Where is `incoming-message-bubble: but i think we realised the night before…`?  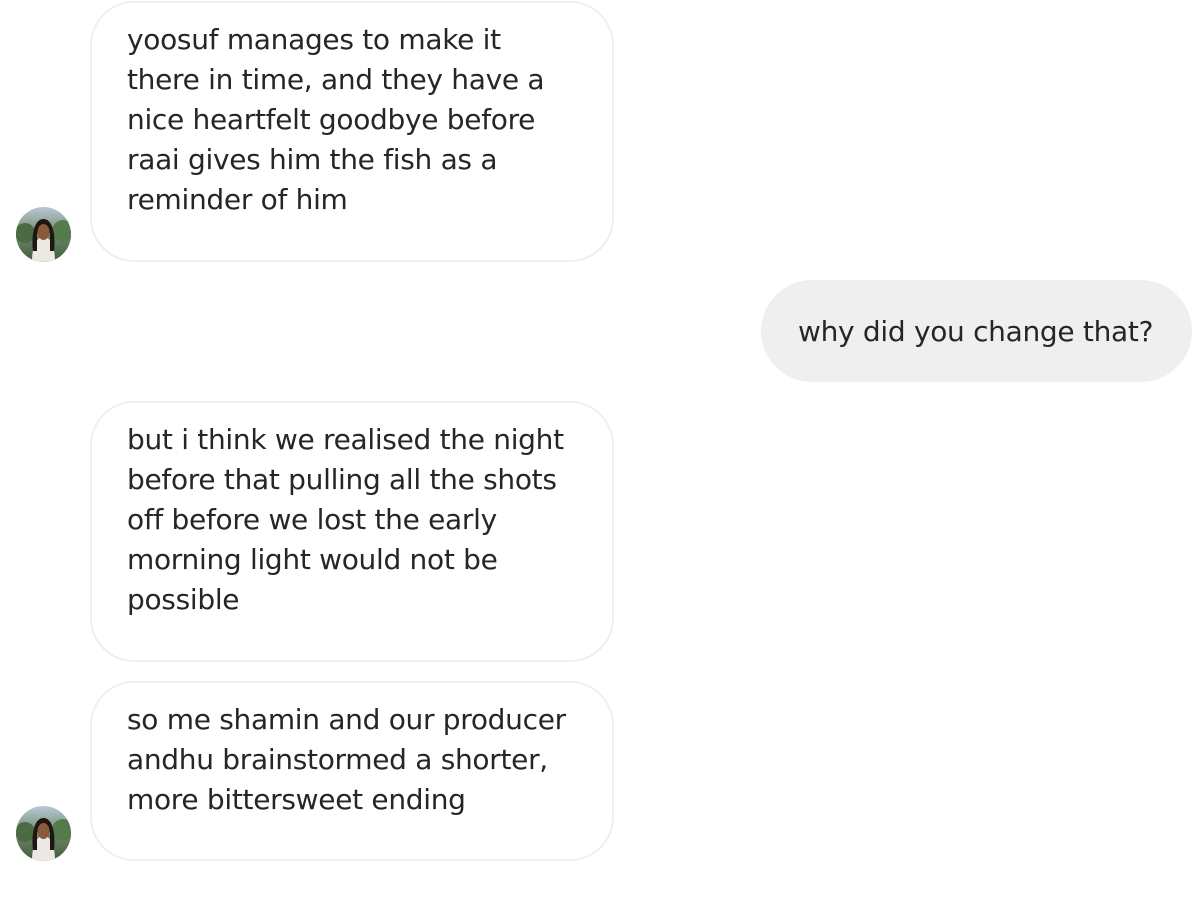 incoming-message-bubble: but i think we realised the night before… is located at coordinates (352, 531).